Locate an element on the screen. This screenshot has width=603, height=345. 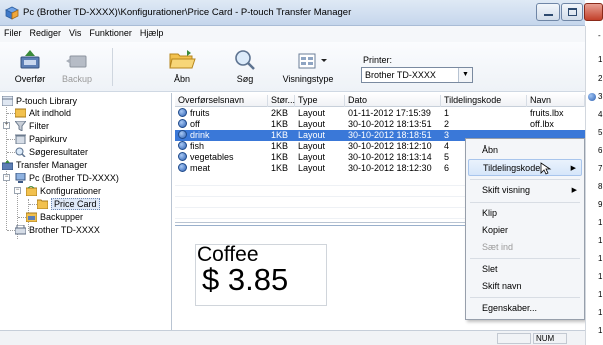
menu-item-delete: Slet is located at coordinates (525, 269).